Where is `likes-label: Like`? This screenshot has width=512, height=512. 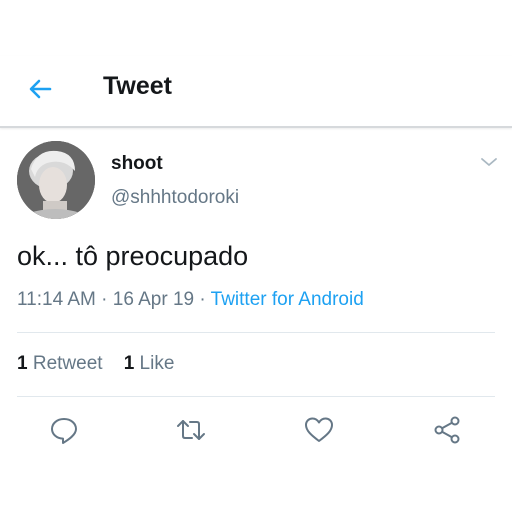 likes-label: Like is located at coordinates (157, 363).